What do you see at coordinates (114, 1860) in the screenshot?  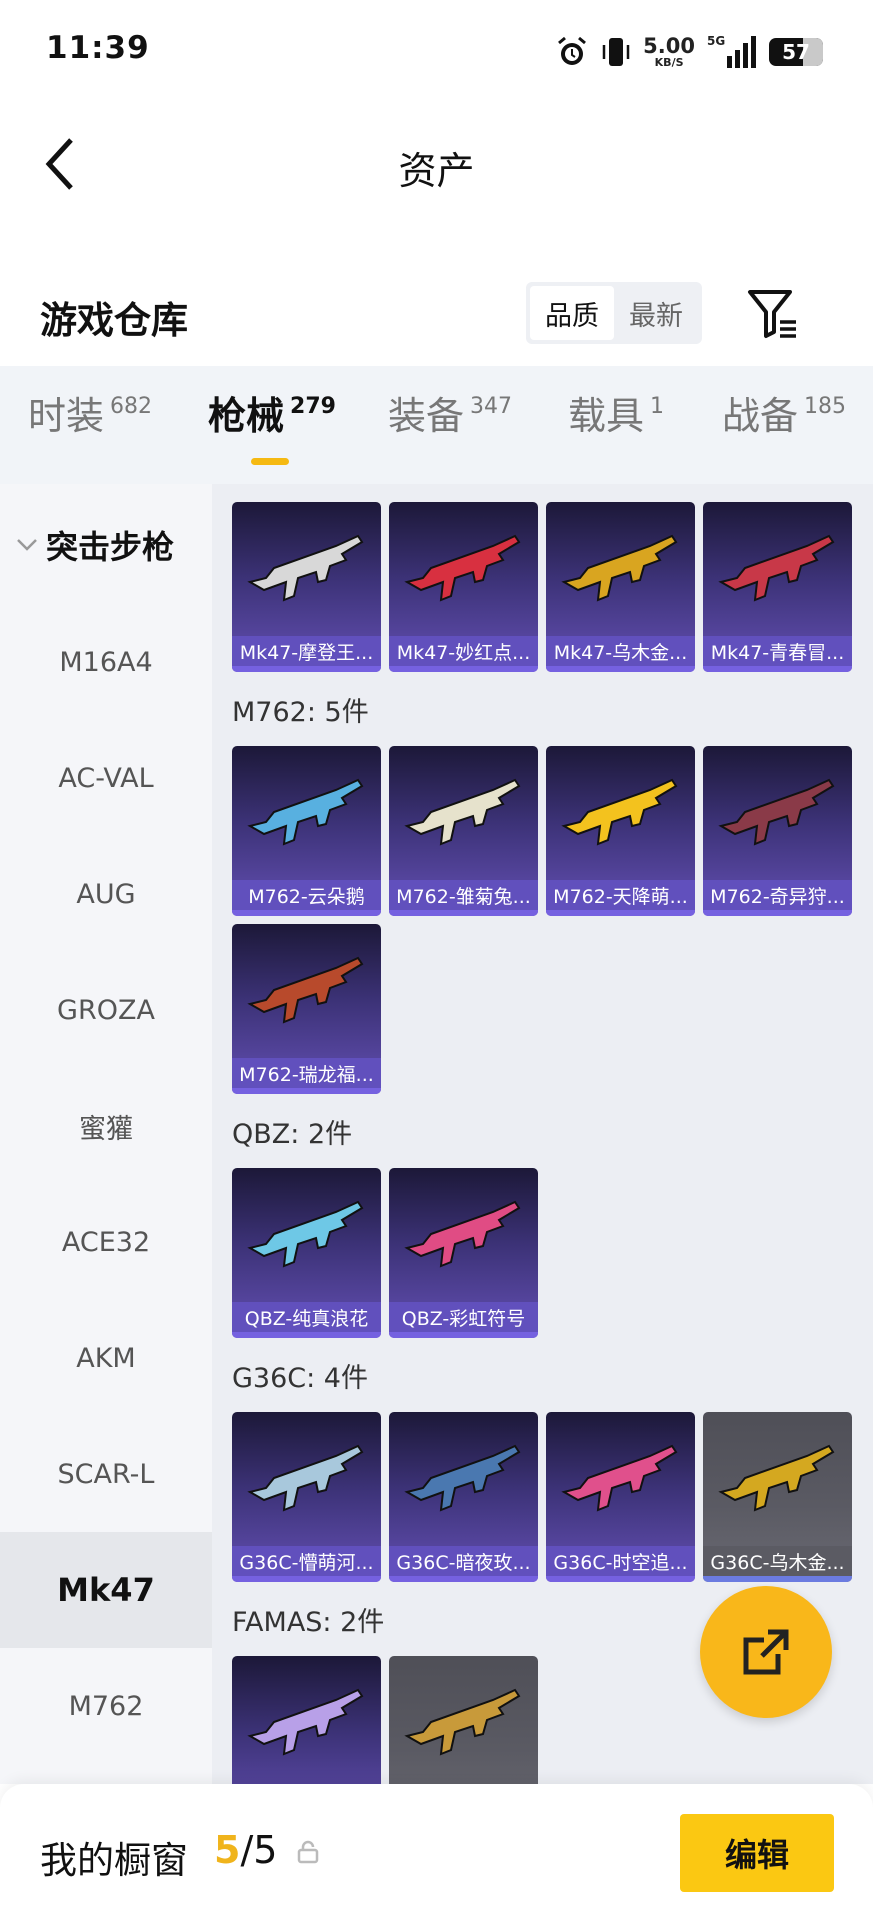 I see `showcase-label: 我的橱窗` at bounding box center [114, 1860].